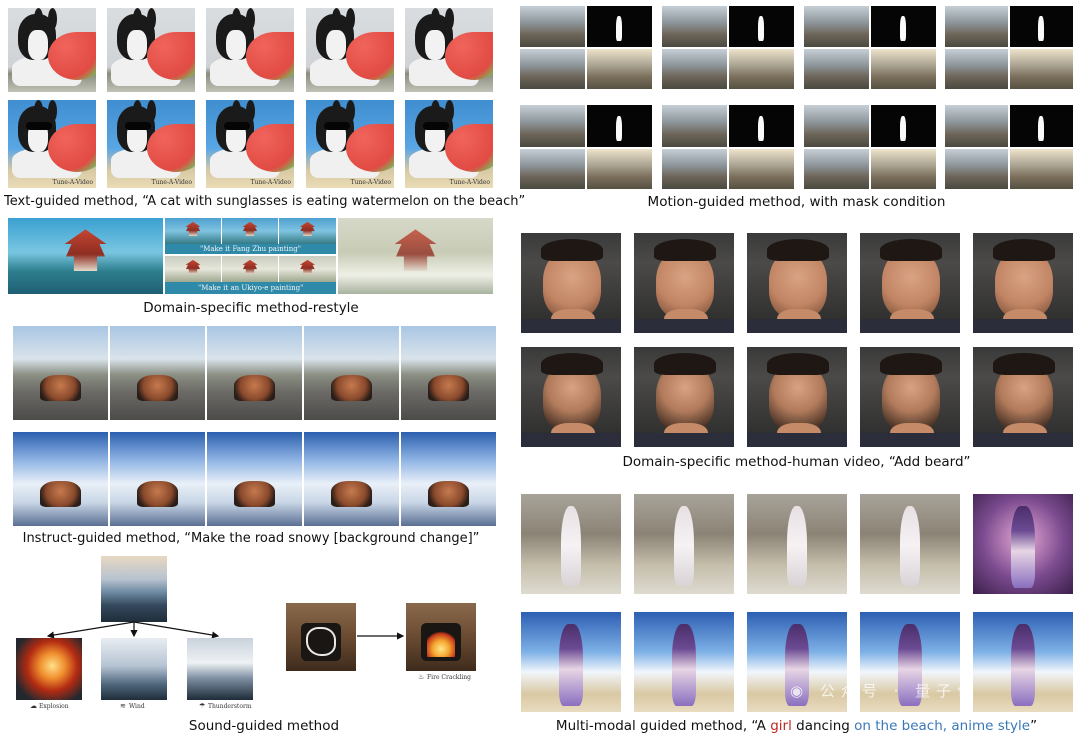 Image resolution: width=1080 pixels, height=740 pixels. I want to click on watermark-icon: ◉, so click(805, 691).